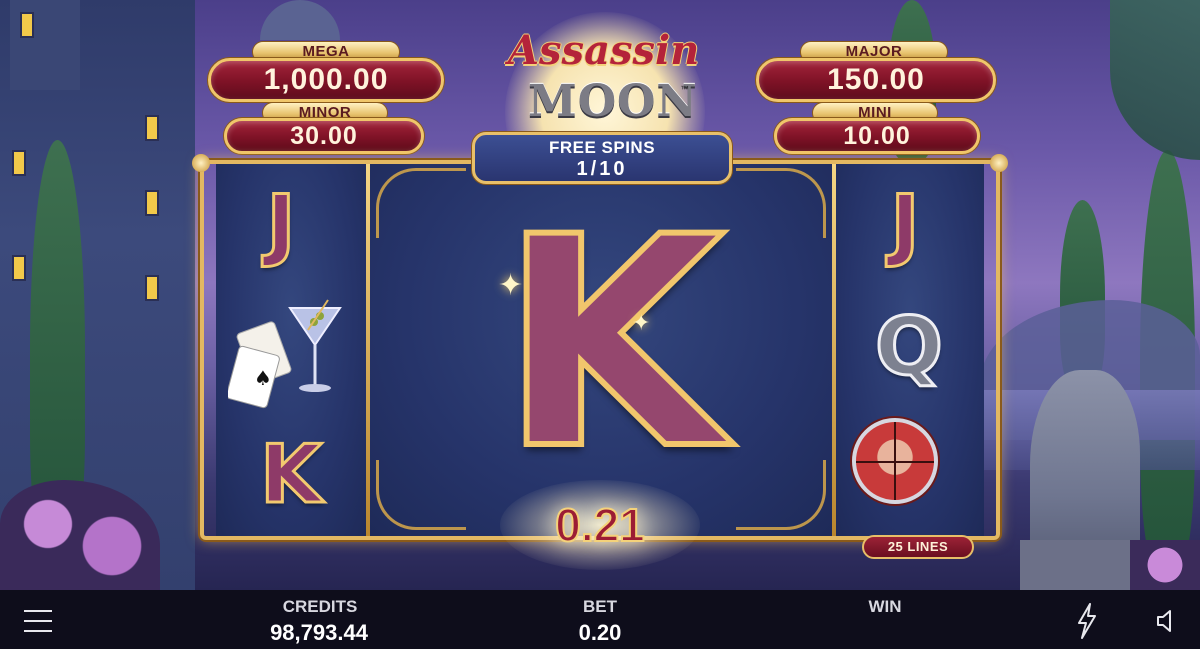 The height and width of the screenshot is (649, 1200). What do you see at coordinates (600, 525) in the screenshot?
I see `win-amount: 0.21` at bounding box center [600, 525].